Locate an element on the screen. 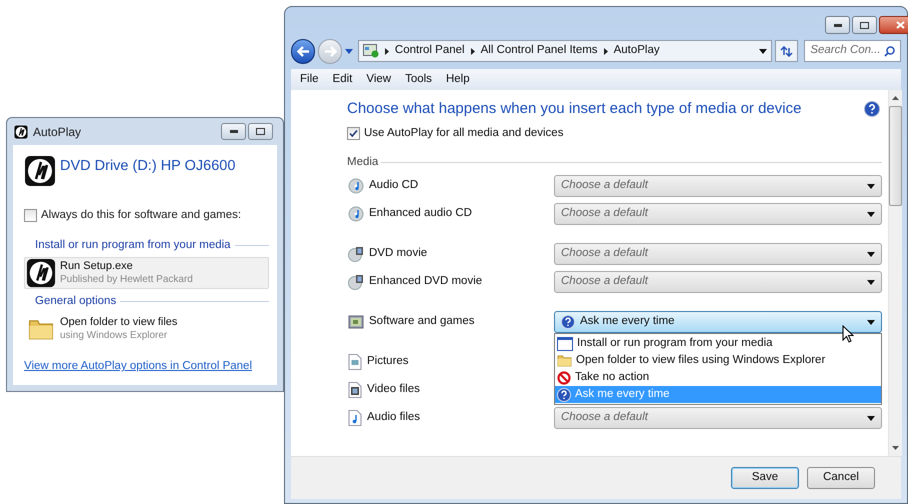  option-subtitle: using Windows Explorer is located at coordinates (114, 335).